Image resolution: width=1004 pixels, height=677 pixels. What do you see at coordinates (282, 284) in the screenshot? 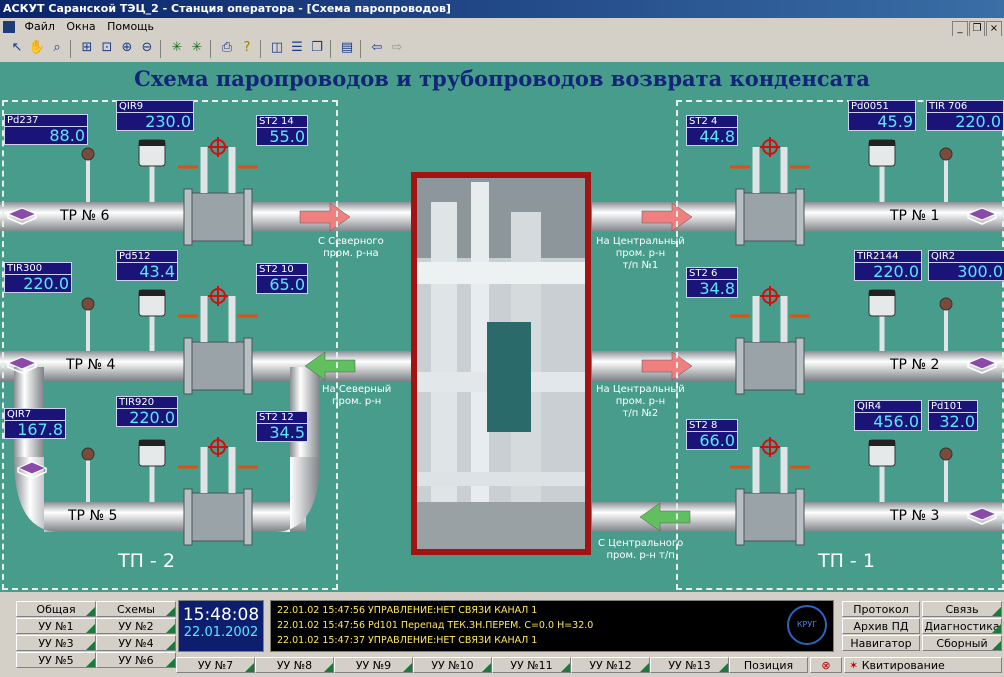
I see `sensor-value-st210: 65.0` at bounding box center [282, 284].